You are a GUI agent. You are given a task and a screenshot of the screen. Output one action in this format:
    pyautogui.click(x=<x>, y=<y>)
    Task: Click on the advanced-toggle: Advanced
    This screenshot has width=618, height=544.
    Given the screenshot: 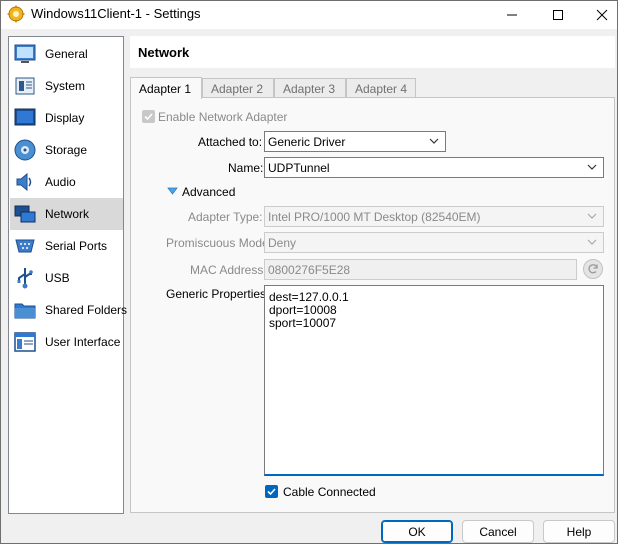 What is the action you would take?
    pyautogui.click(x=202, y=192)
    